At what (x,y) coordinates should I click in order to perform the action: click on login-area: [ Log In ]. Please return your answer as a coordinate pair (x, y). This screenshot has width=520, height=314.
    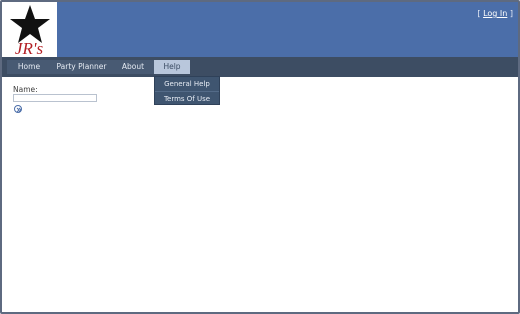
    Looking at the image, I should click on (495, 13).